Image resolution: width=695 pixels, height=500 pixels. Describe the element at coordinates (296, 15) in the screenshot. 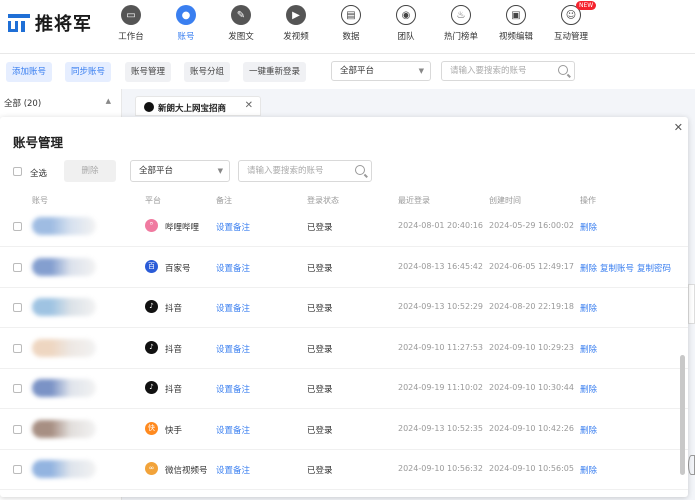

I see `play-icon: ▶` at that location.